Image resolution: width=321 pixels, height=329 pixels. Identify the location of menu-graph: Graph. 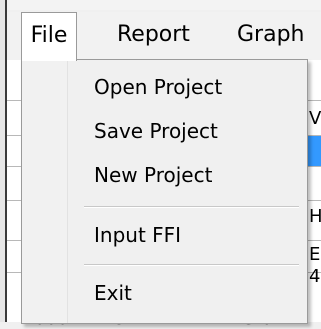
(270, 35).